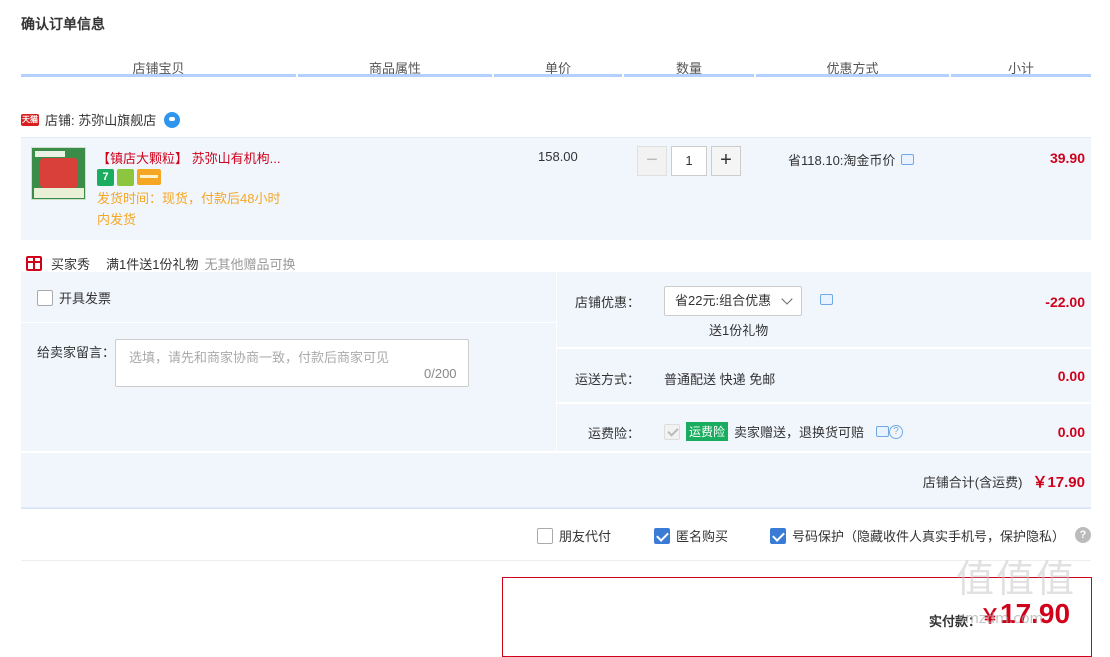  Describe the element at coordinates (607, 302) in the screenshot. I see `shop-discount-label: 店铺优惠：` at that location.